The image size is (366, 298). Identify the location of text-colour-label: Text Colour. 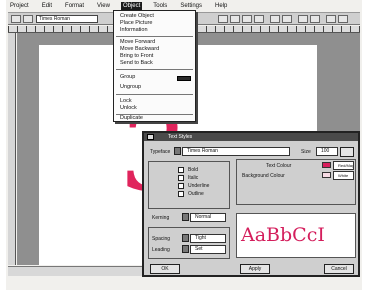
(279, 166).